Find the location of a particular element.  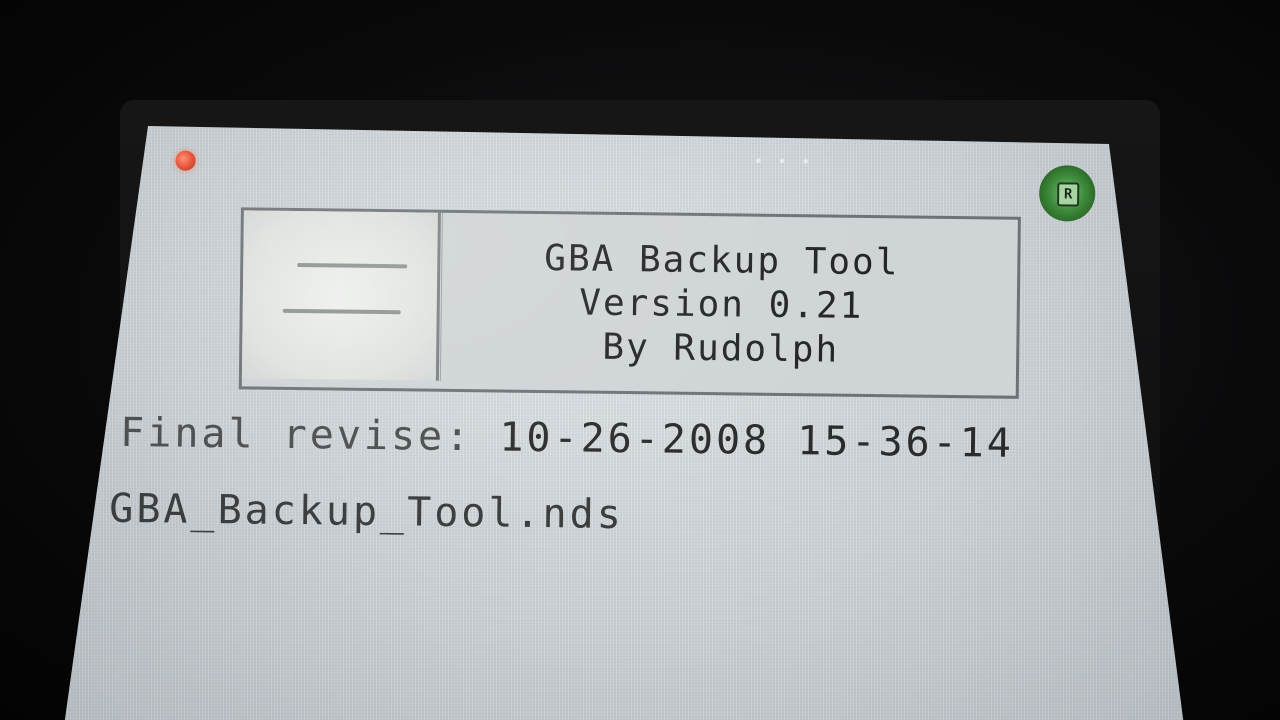

power-led-icon is located at coordinates (185, 160).